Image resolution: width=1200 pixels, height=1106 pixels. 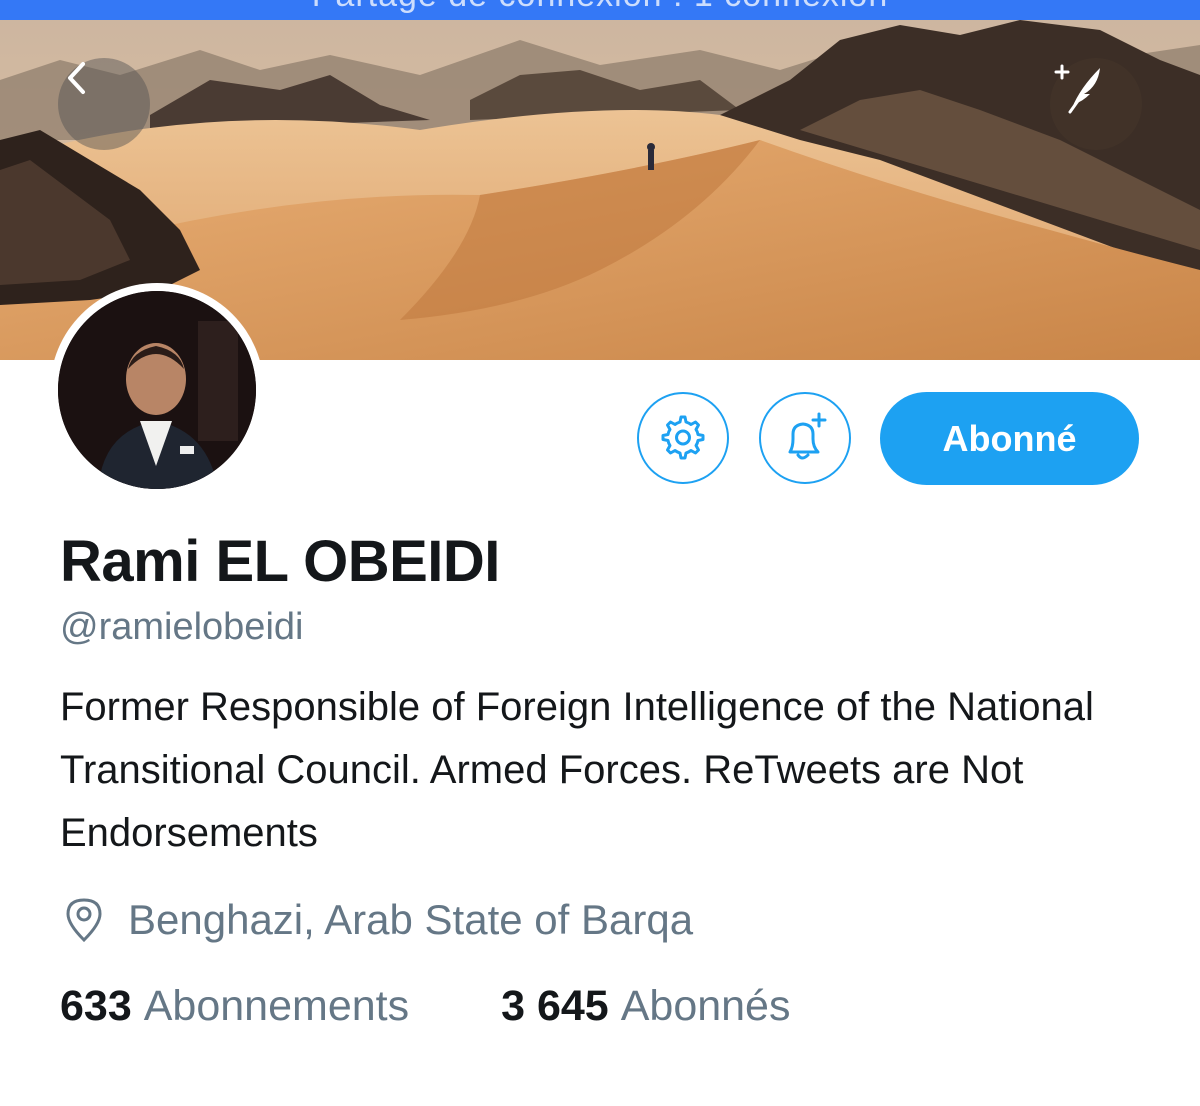 I want to click on following-count: 633, so click(x=96, y=1006).